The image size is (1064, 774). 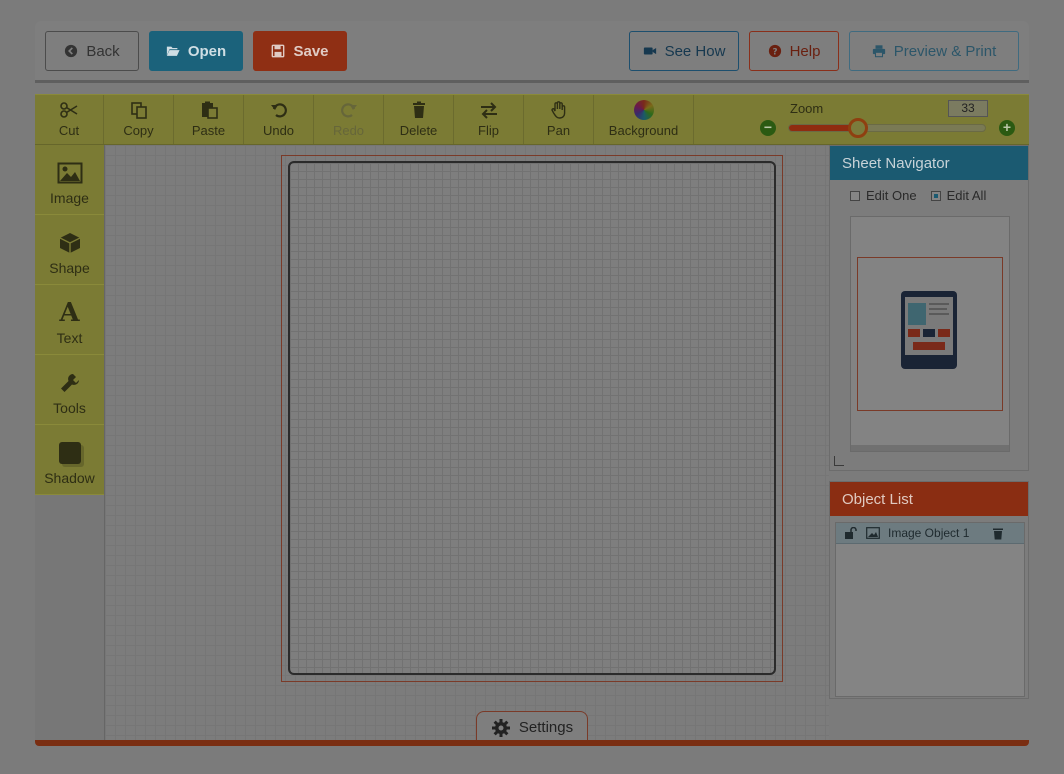 What do you see at coordinates (278, 51) in the screenshot?
I see `floppy-disk-icon` at bounding box center [278, 51].